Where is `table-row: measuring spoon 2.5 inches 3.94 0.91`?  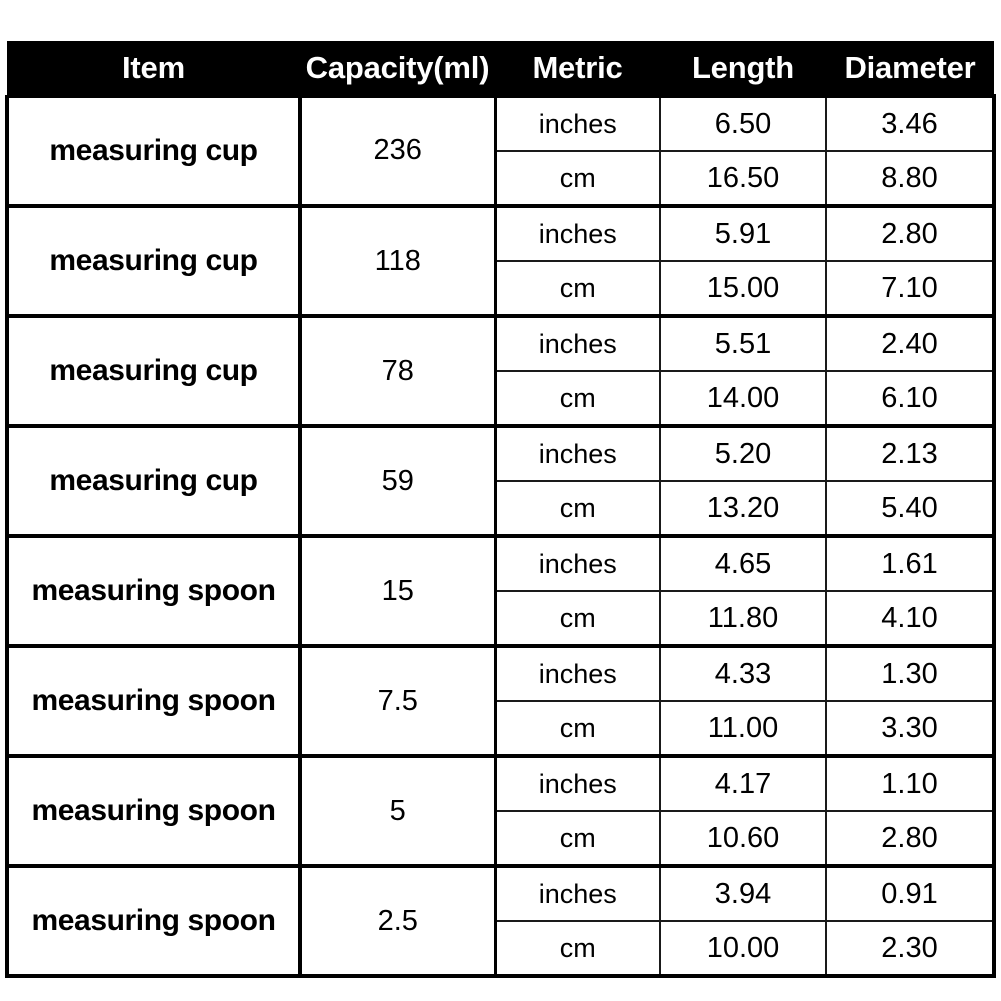
table-row: measuring spoon 2.5 inches 3.94 0.91 is located at coordinates (500, 921).